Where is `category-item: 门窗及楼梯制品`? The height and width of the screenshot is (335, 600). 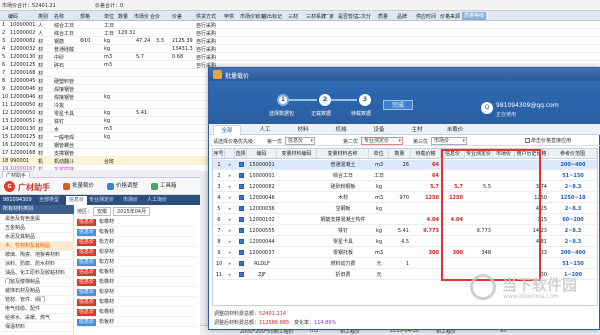 category-item: 门窗及楼梯制品 is located at coordinates (37, 282).